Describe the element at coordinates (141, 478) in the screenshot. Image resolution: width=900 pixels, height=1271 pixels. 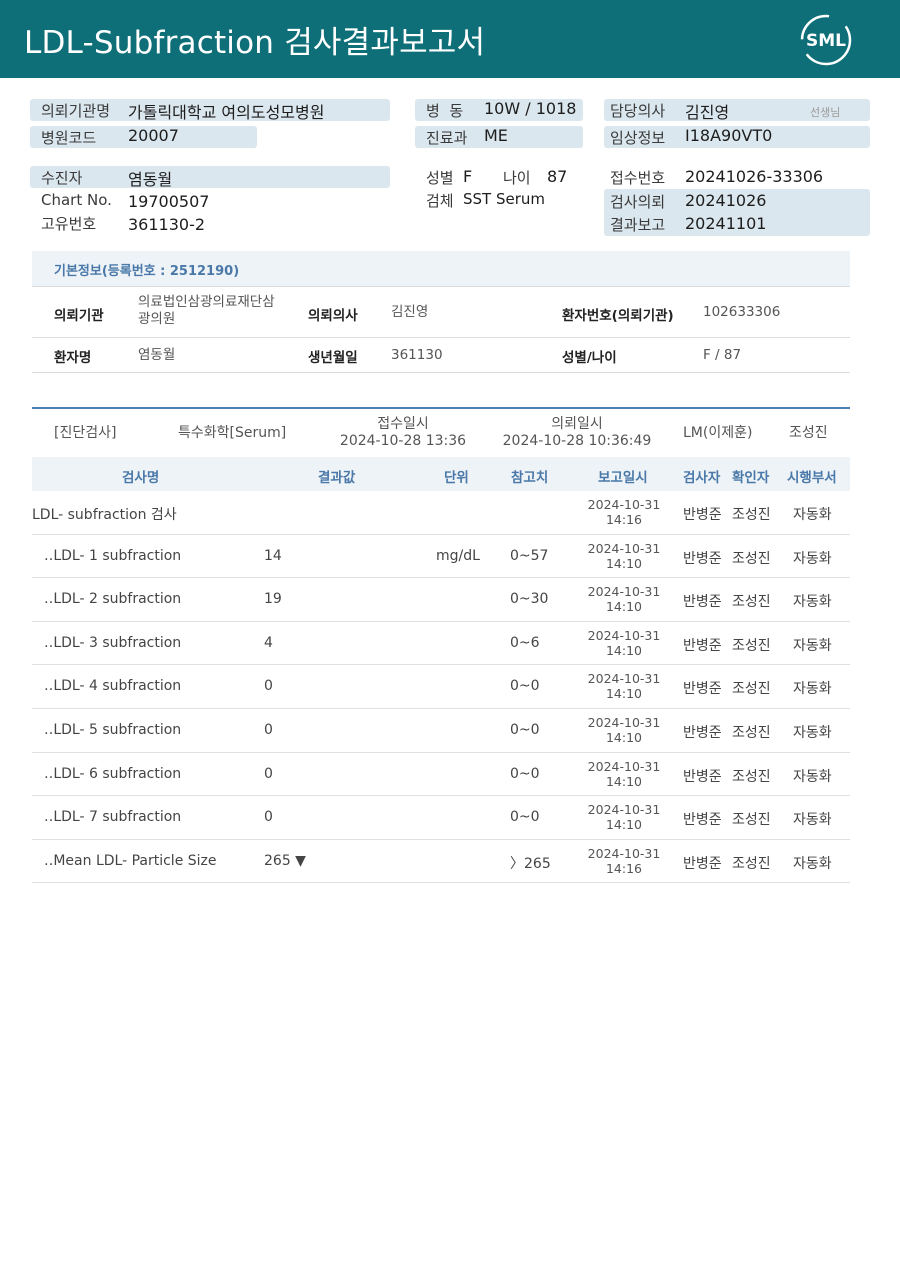
I see `col-test-name: 검사명` at that location.